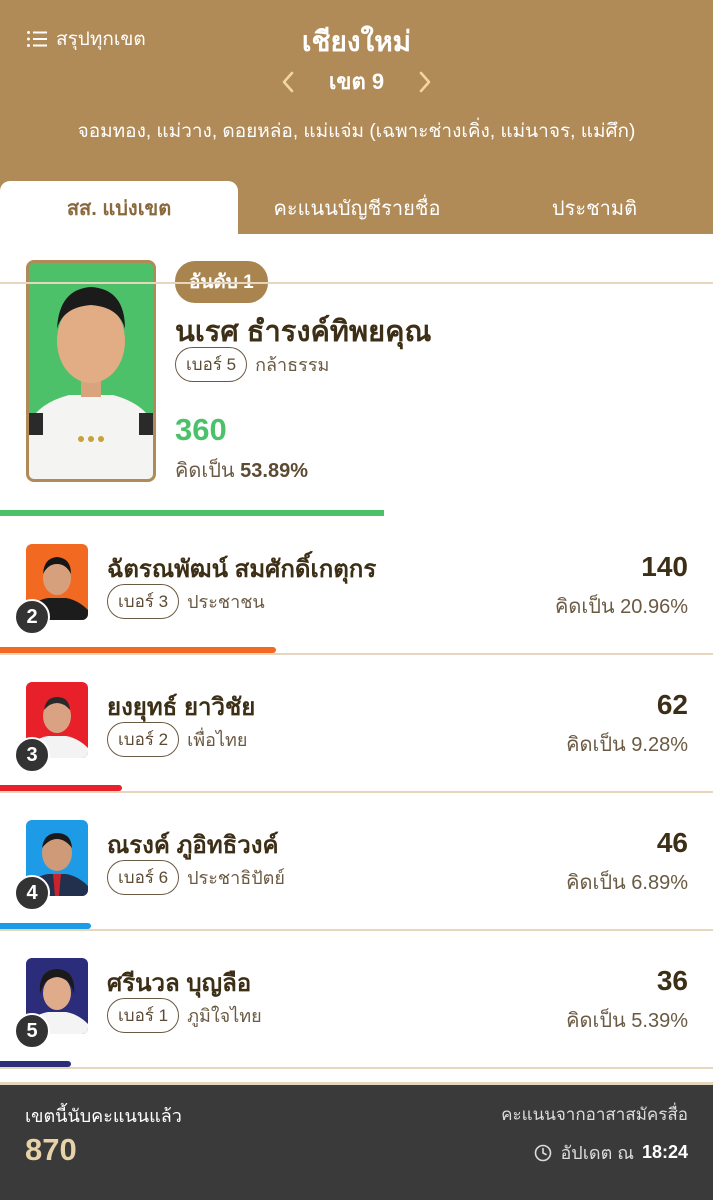 The image size is (713, 1200). I want to click on tab-referendum: ประชามติ, so click(594, 207).